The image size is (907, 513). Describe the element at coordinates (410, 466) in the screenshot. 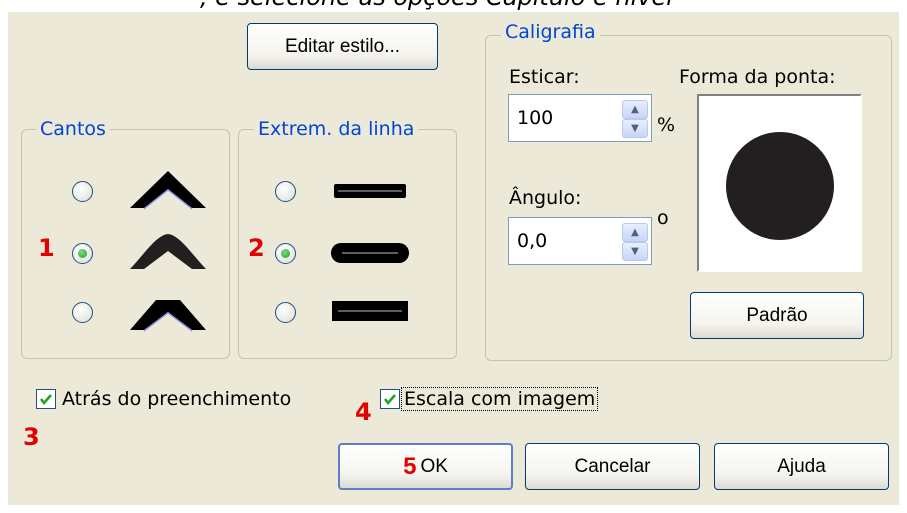

I see `marker-5: 5` at that location.